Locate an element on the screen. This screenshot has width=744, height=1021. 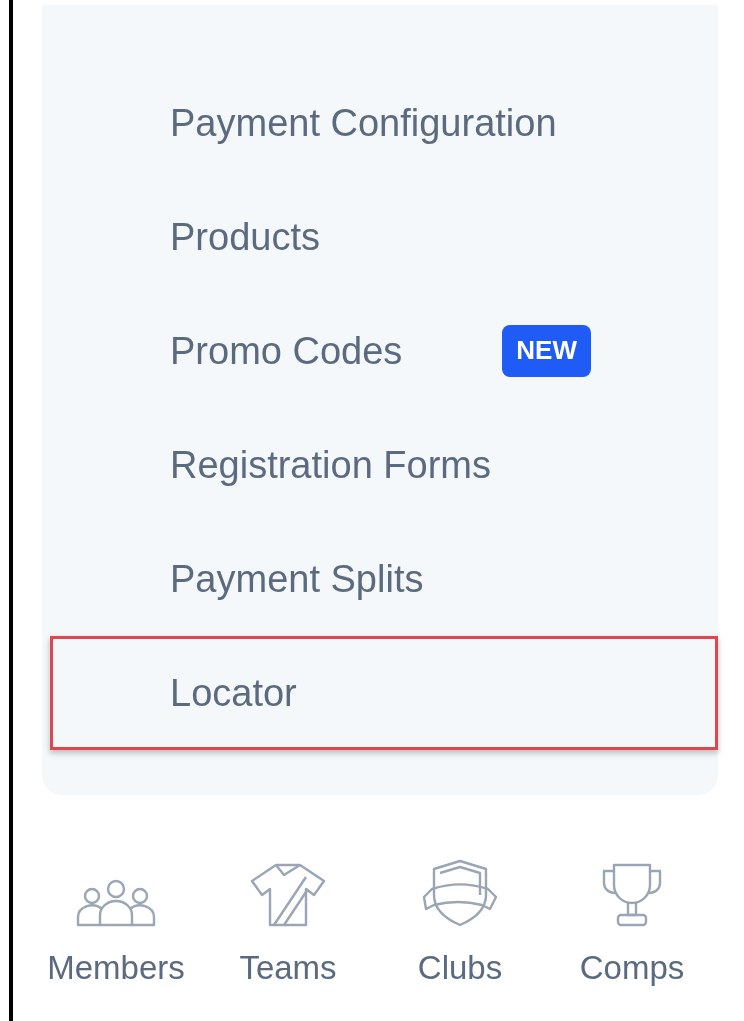
trophy-icon is located at coordinates (632, 895).